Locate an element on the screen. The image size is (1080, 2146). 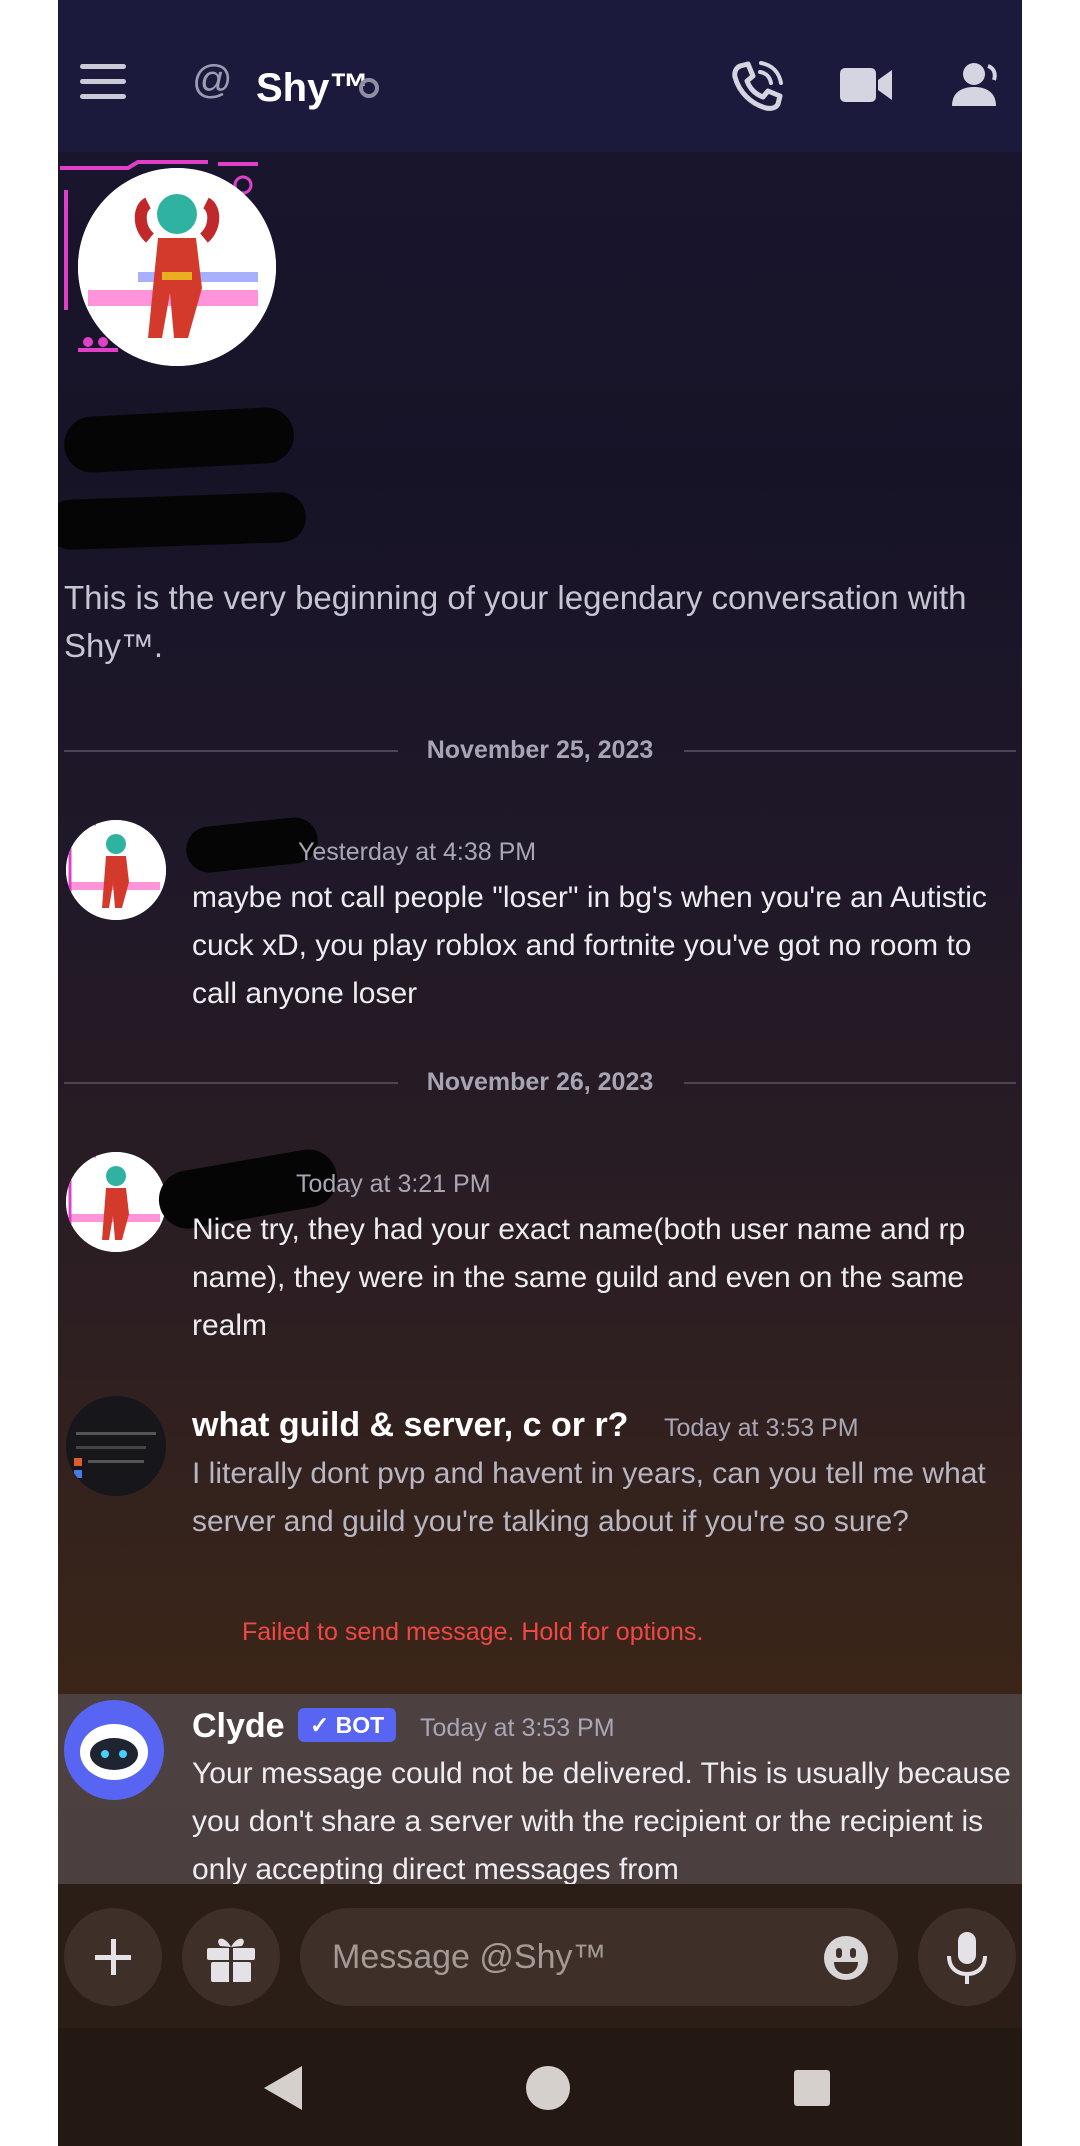
message-timestamp: Today at 3:21 PM is located at coordinates (393, 1184).